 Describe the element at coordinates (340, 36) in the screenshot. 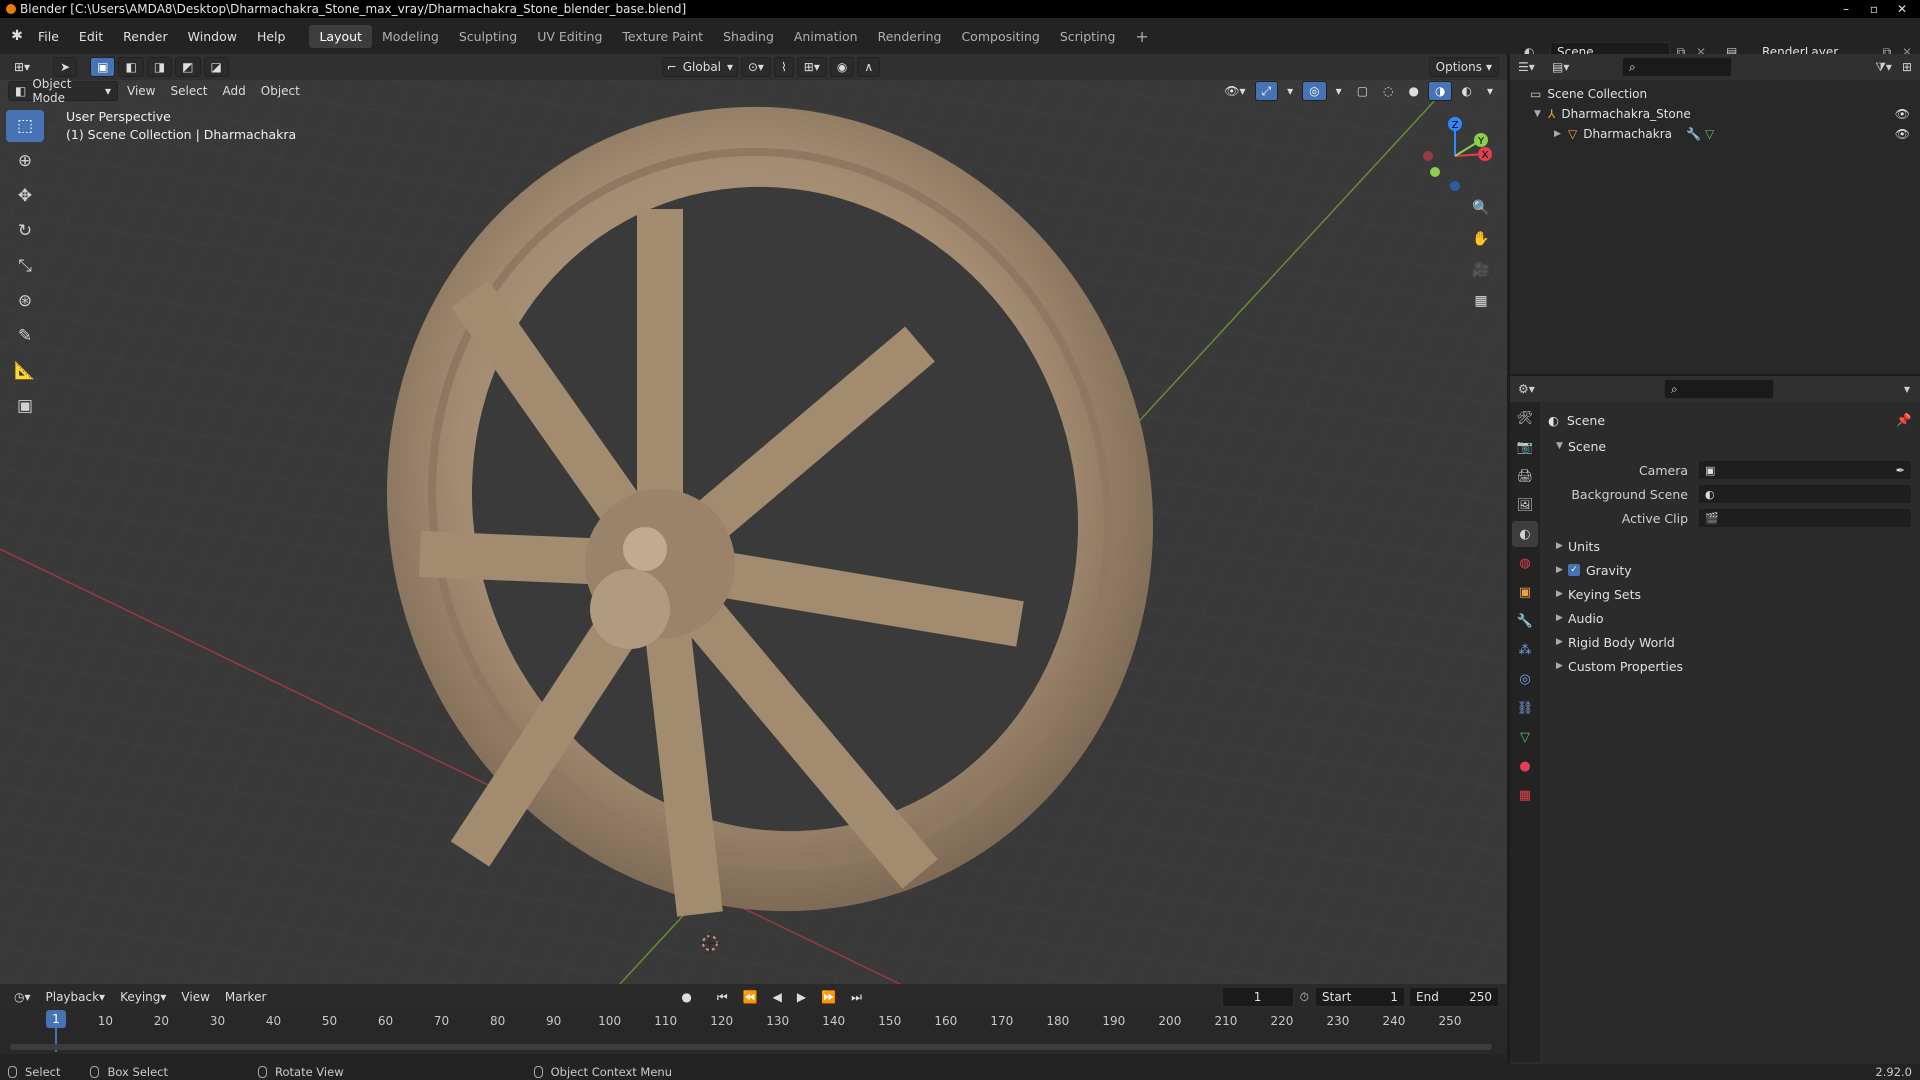

I see `tab-layout: Layout` at that location.